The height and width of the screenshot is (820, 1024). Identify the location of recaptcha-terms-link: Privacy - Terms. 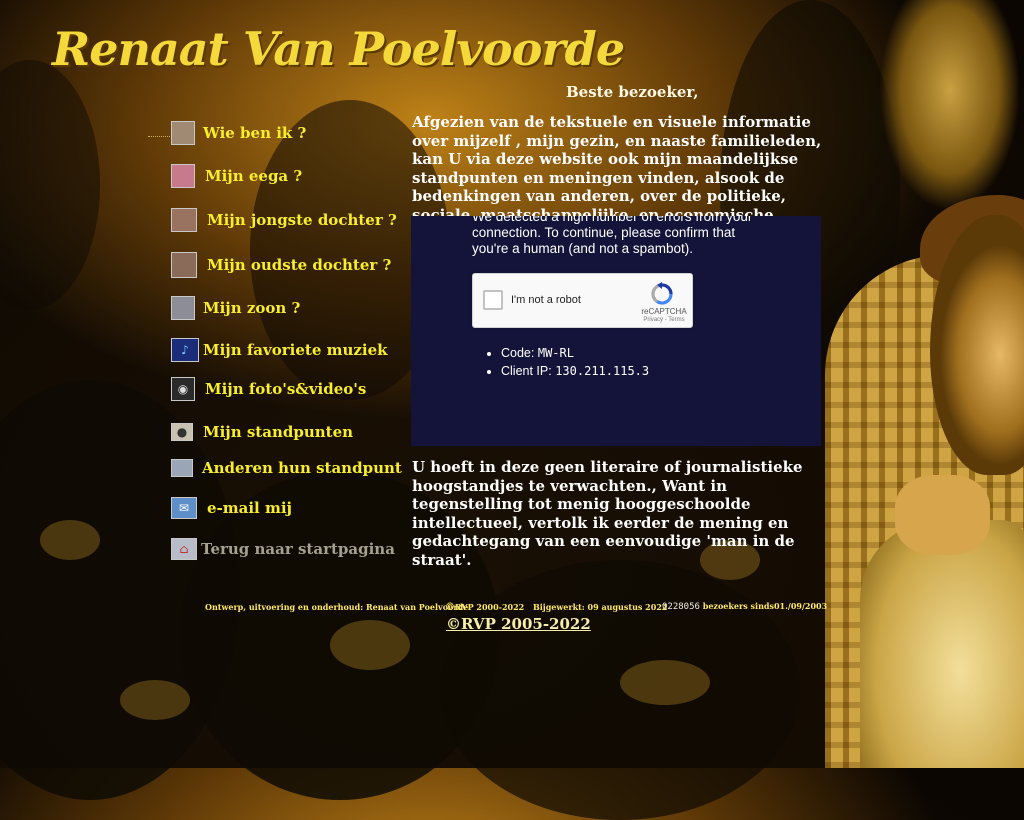
(664, 320).